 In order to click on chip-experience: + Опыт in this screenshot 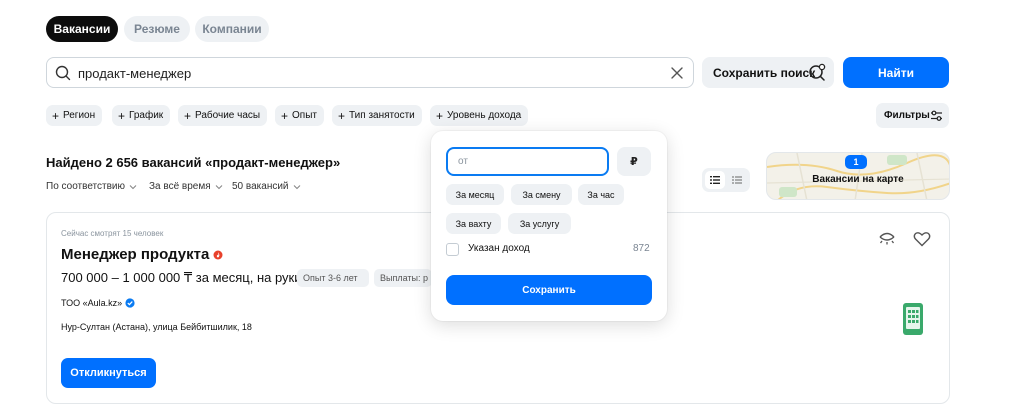, I will do `click(299, 115)`.